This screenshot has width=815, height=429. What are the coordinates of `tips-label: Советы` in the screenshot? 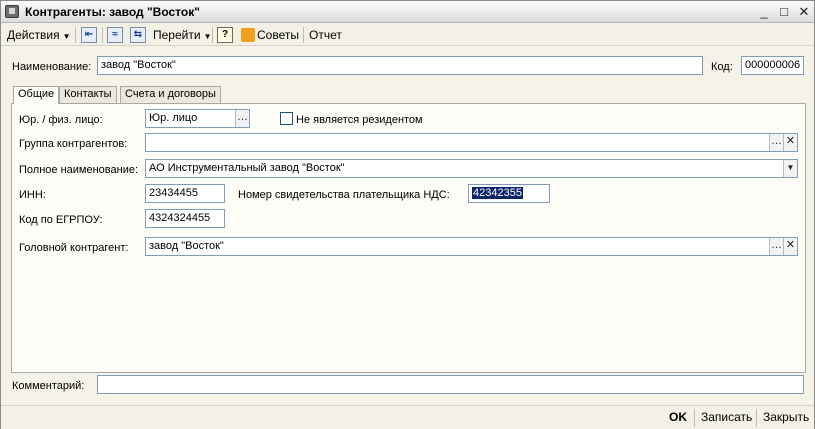 It's located at (278, 35).